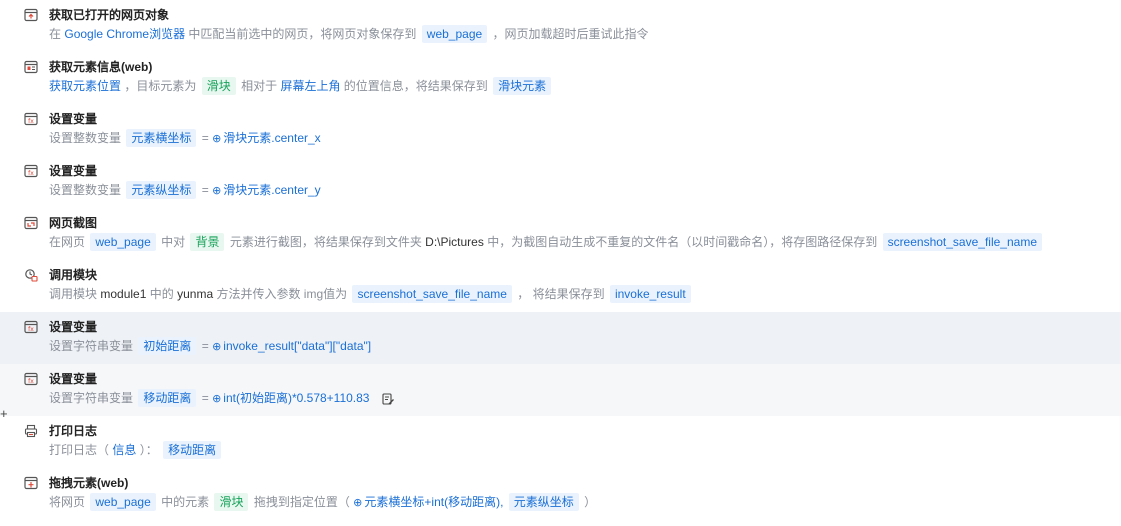 Image resolution: width=1121 pixels, height=526 pixels. I want to click on desc-text: 方法并传入参数 img值为, so click(282, 294).